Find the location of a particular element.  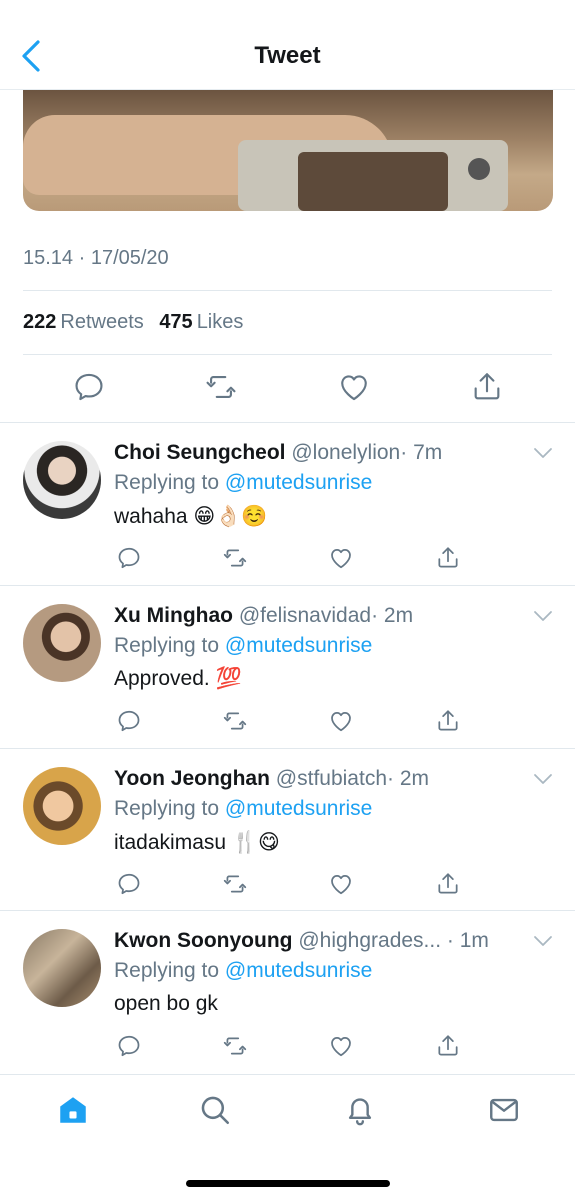

reply-author-handle: @felisnavidad is located at coordinates (305, 615).